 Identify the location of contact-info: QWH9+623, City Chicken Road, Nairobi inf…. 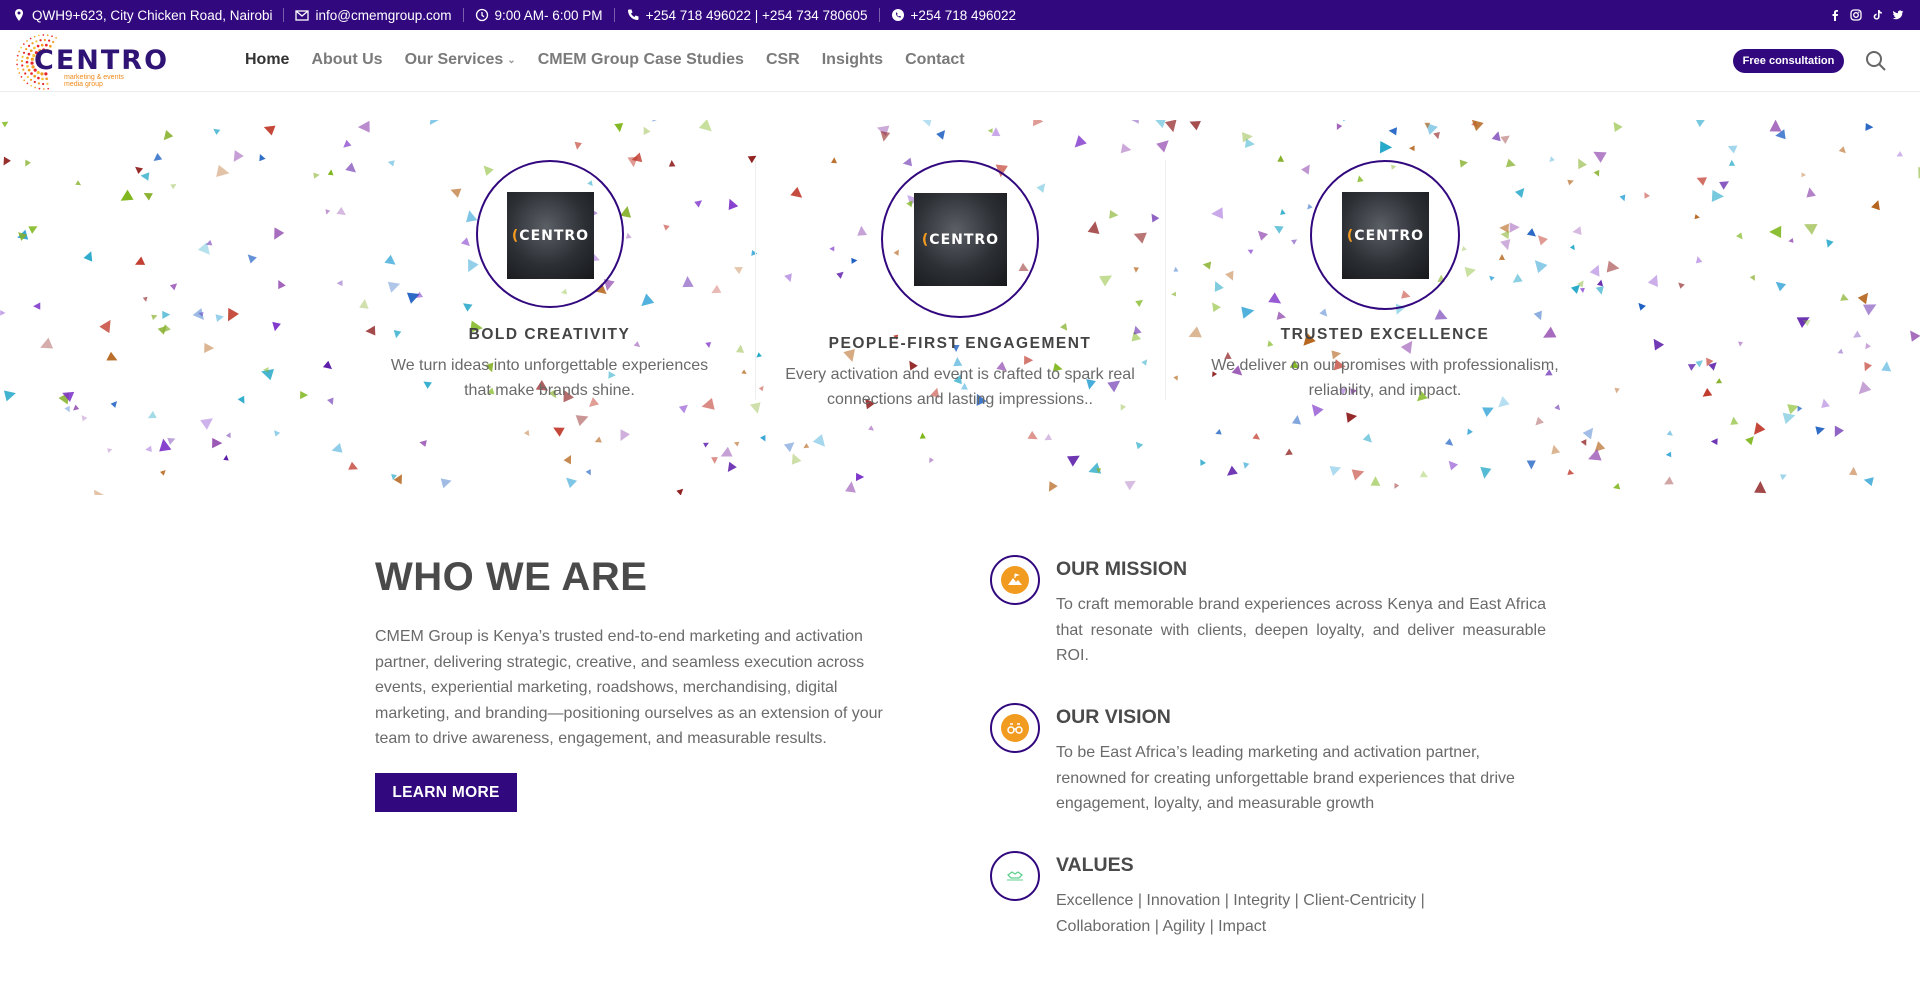
(519, 15).